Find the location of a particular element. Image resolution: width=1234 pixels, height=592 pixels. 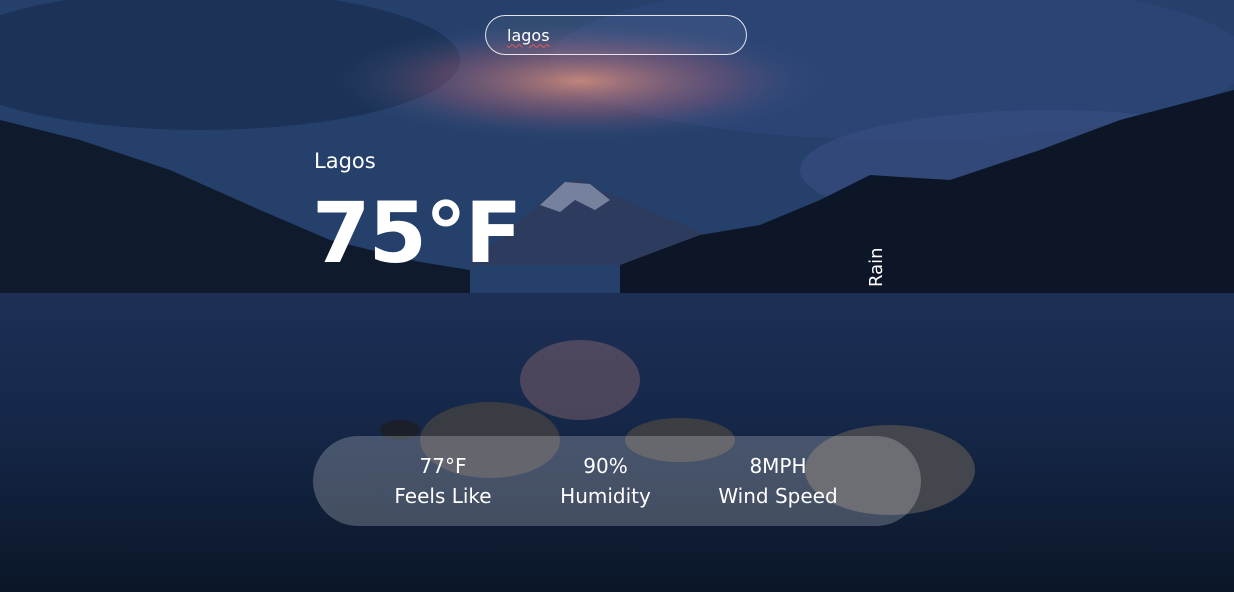

wind-speed-value: 8MPH is located at coordinates (778, 466).